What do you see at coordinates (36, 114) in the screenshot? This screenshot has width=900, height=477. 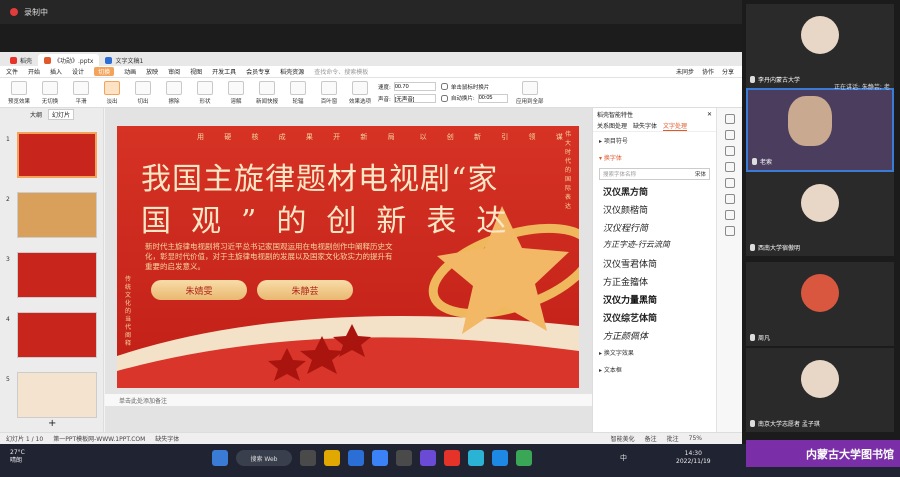 I see `tab-outline: 大纲` at bounding box center [36, 114].